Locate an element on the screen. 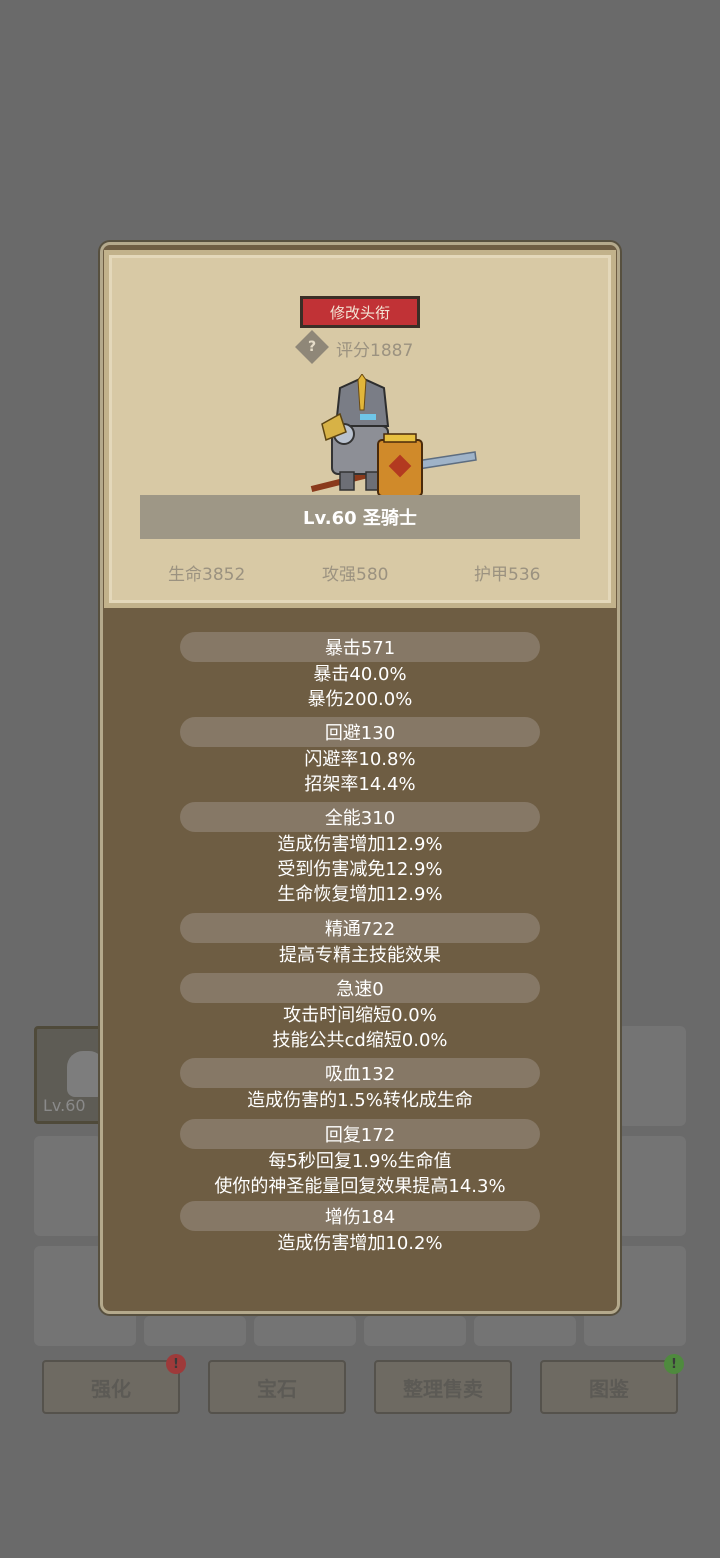  enhance-button: 强化 ! is located at coordinates (114, 1384).